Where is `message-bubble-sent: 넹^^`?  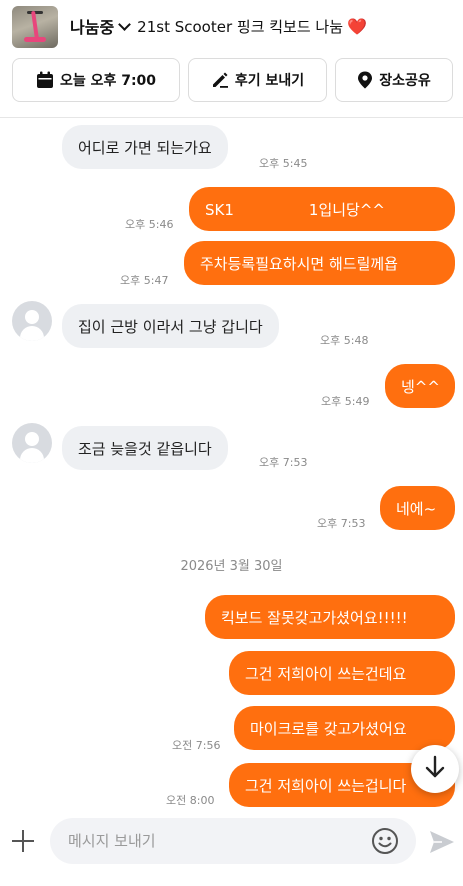
message-bubble-sent: 넹^^ is located at coordinates (420, 386).